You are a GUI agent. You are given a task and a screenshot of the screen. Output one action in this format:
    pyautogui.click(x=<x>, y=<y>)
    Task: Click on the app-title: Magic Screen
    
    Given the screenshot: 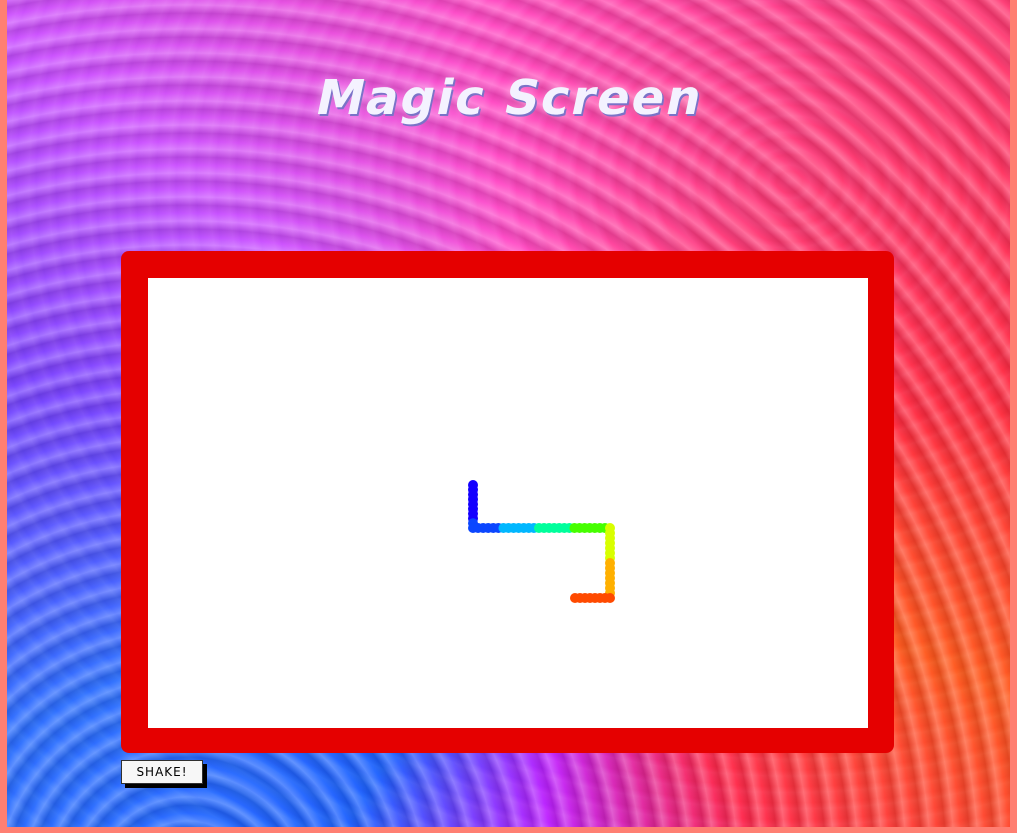 What is the action you would take?
    pyautogui.click(x=509, y=98)
    